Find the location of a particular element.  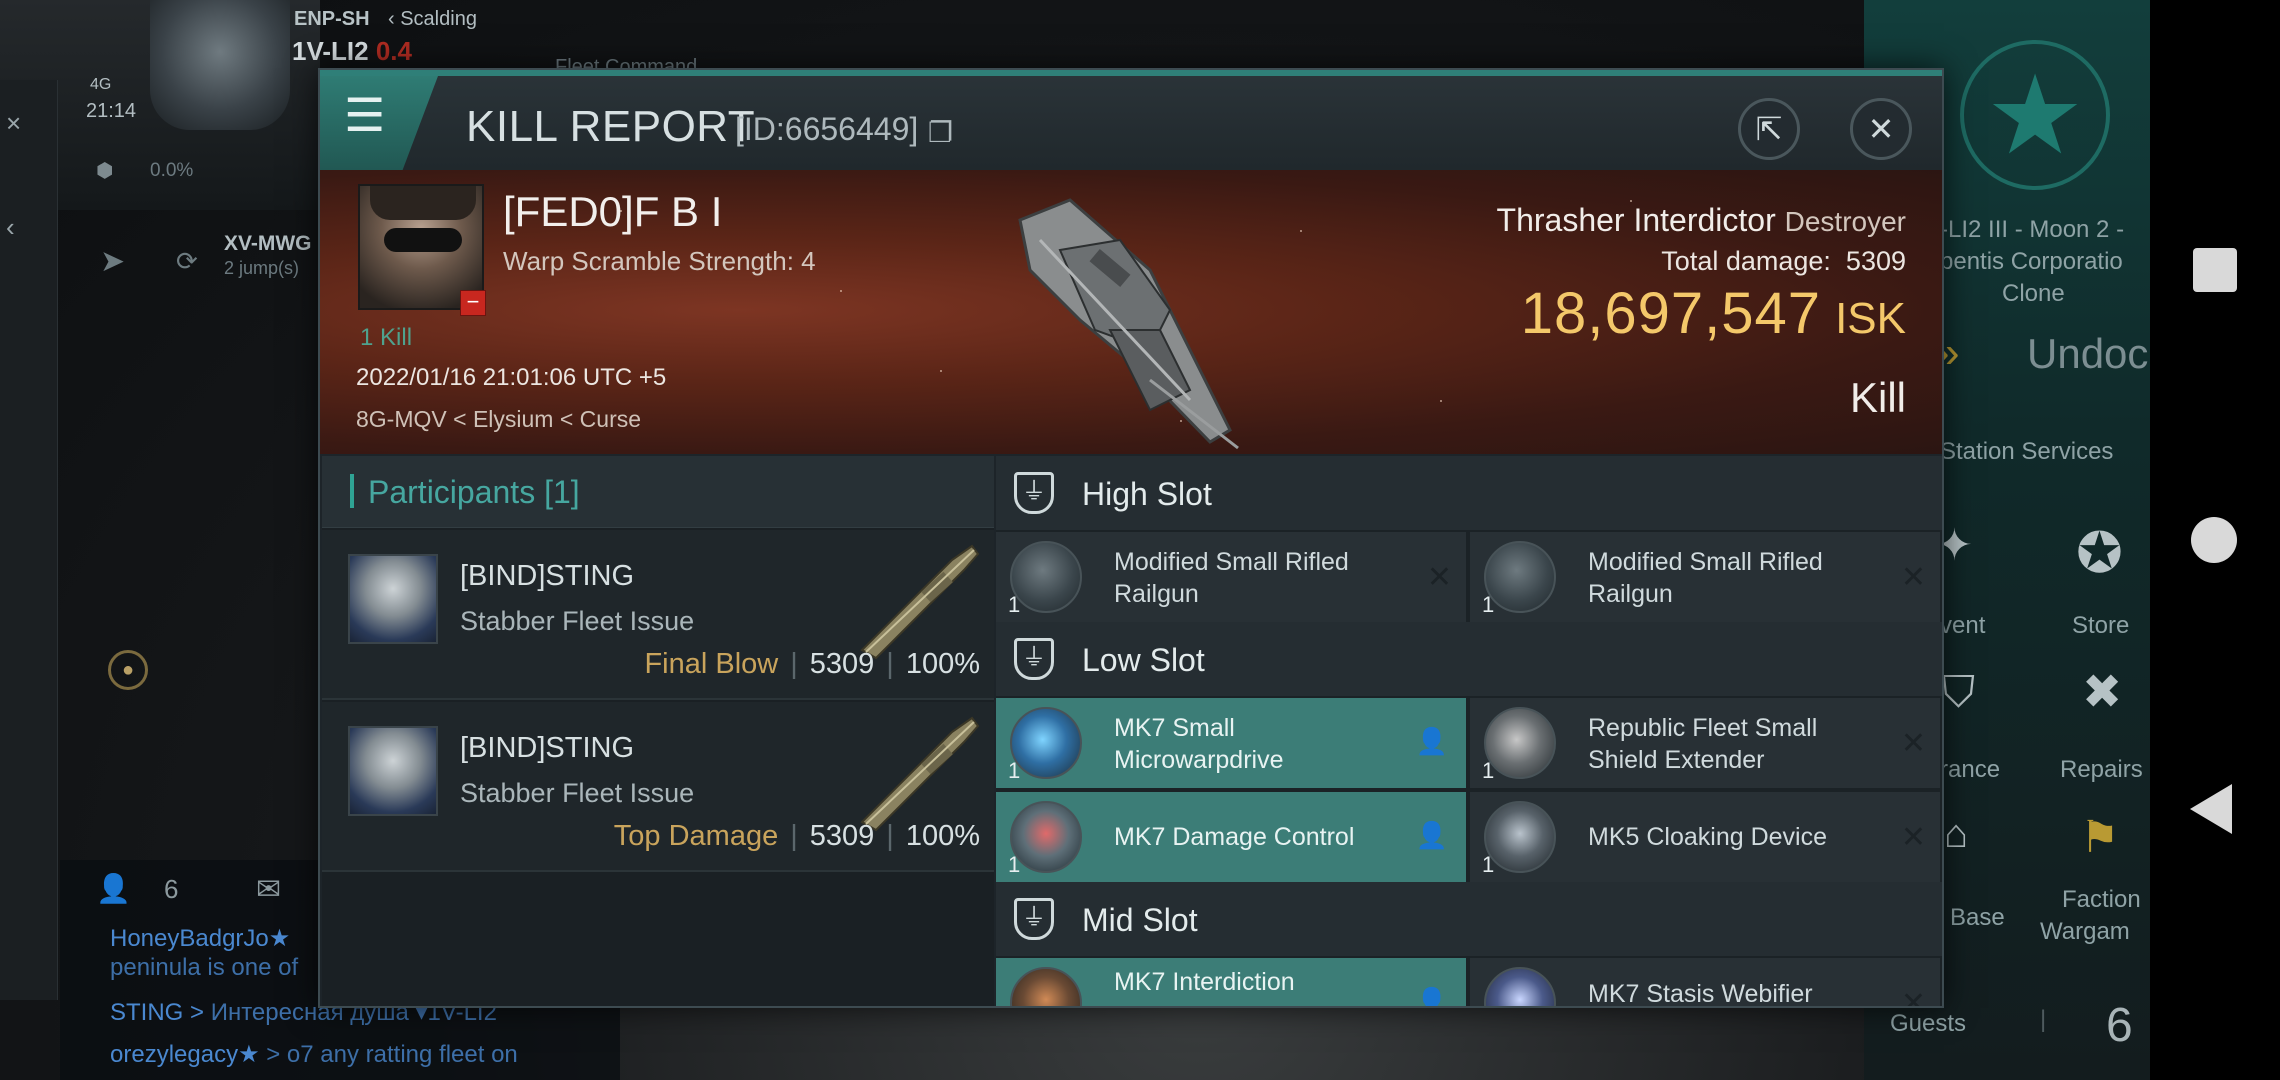

isk-unit: ISK is located at coordinates (1870, 318).